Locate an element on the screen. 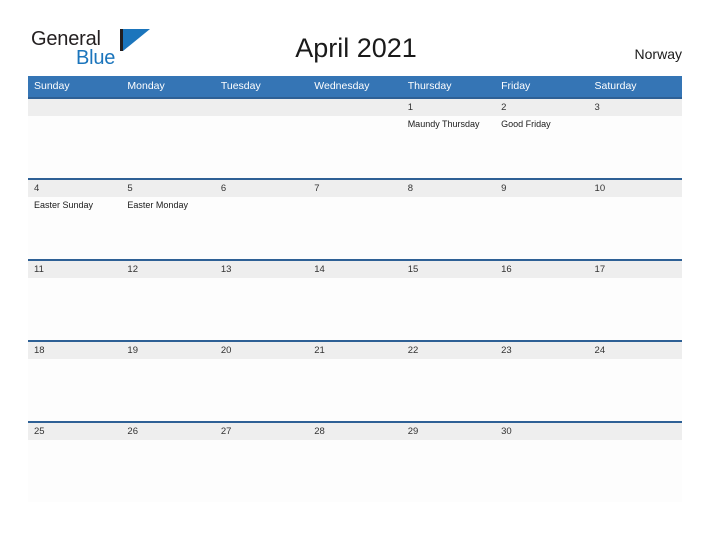 Image resolution: width=712 pixels, height=550 pixels. week-row: 18 19 20 21 22 23 24 is located at coordinates (355, 380).